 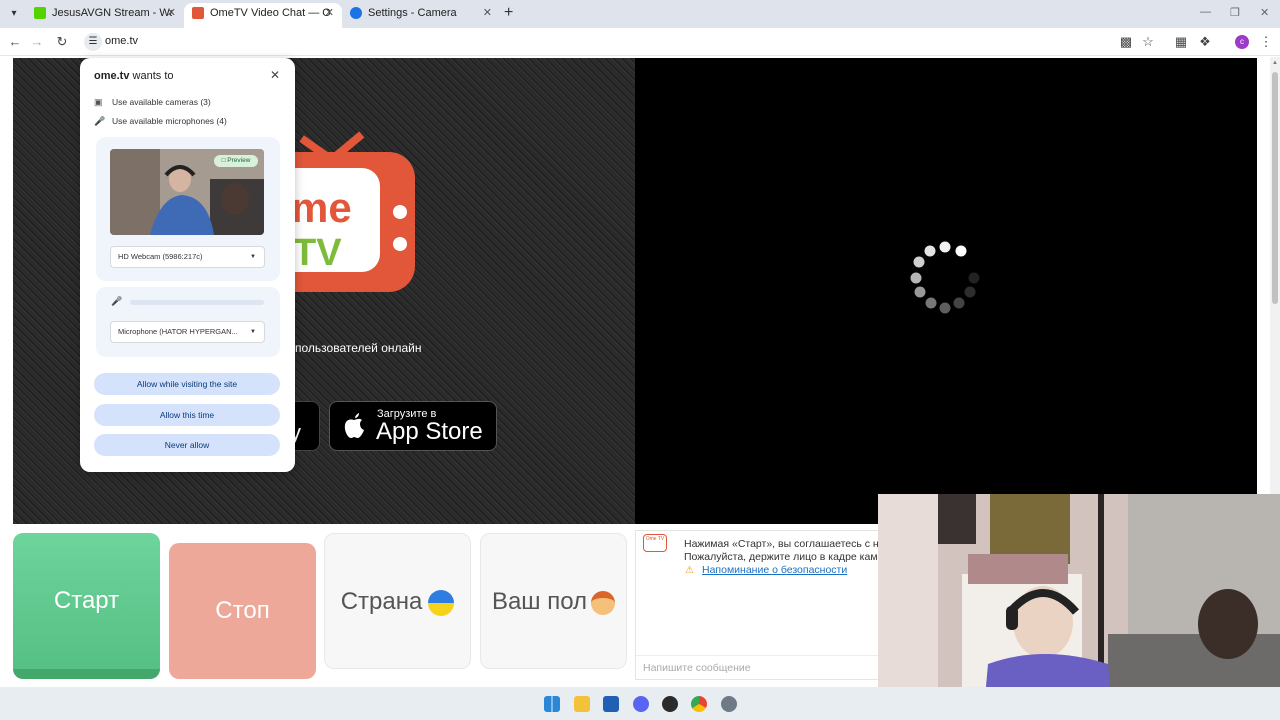 I want to click on stop-label: Стоп, so click(x=242, y=610).